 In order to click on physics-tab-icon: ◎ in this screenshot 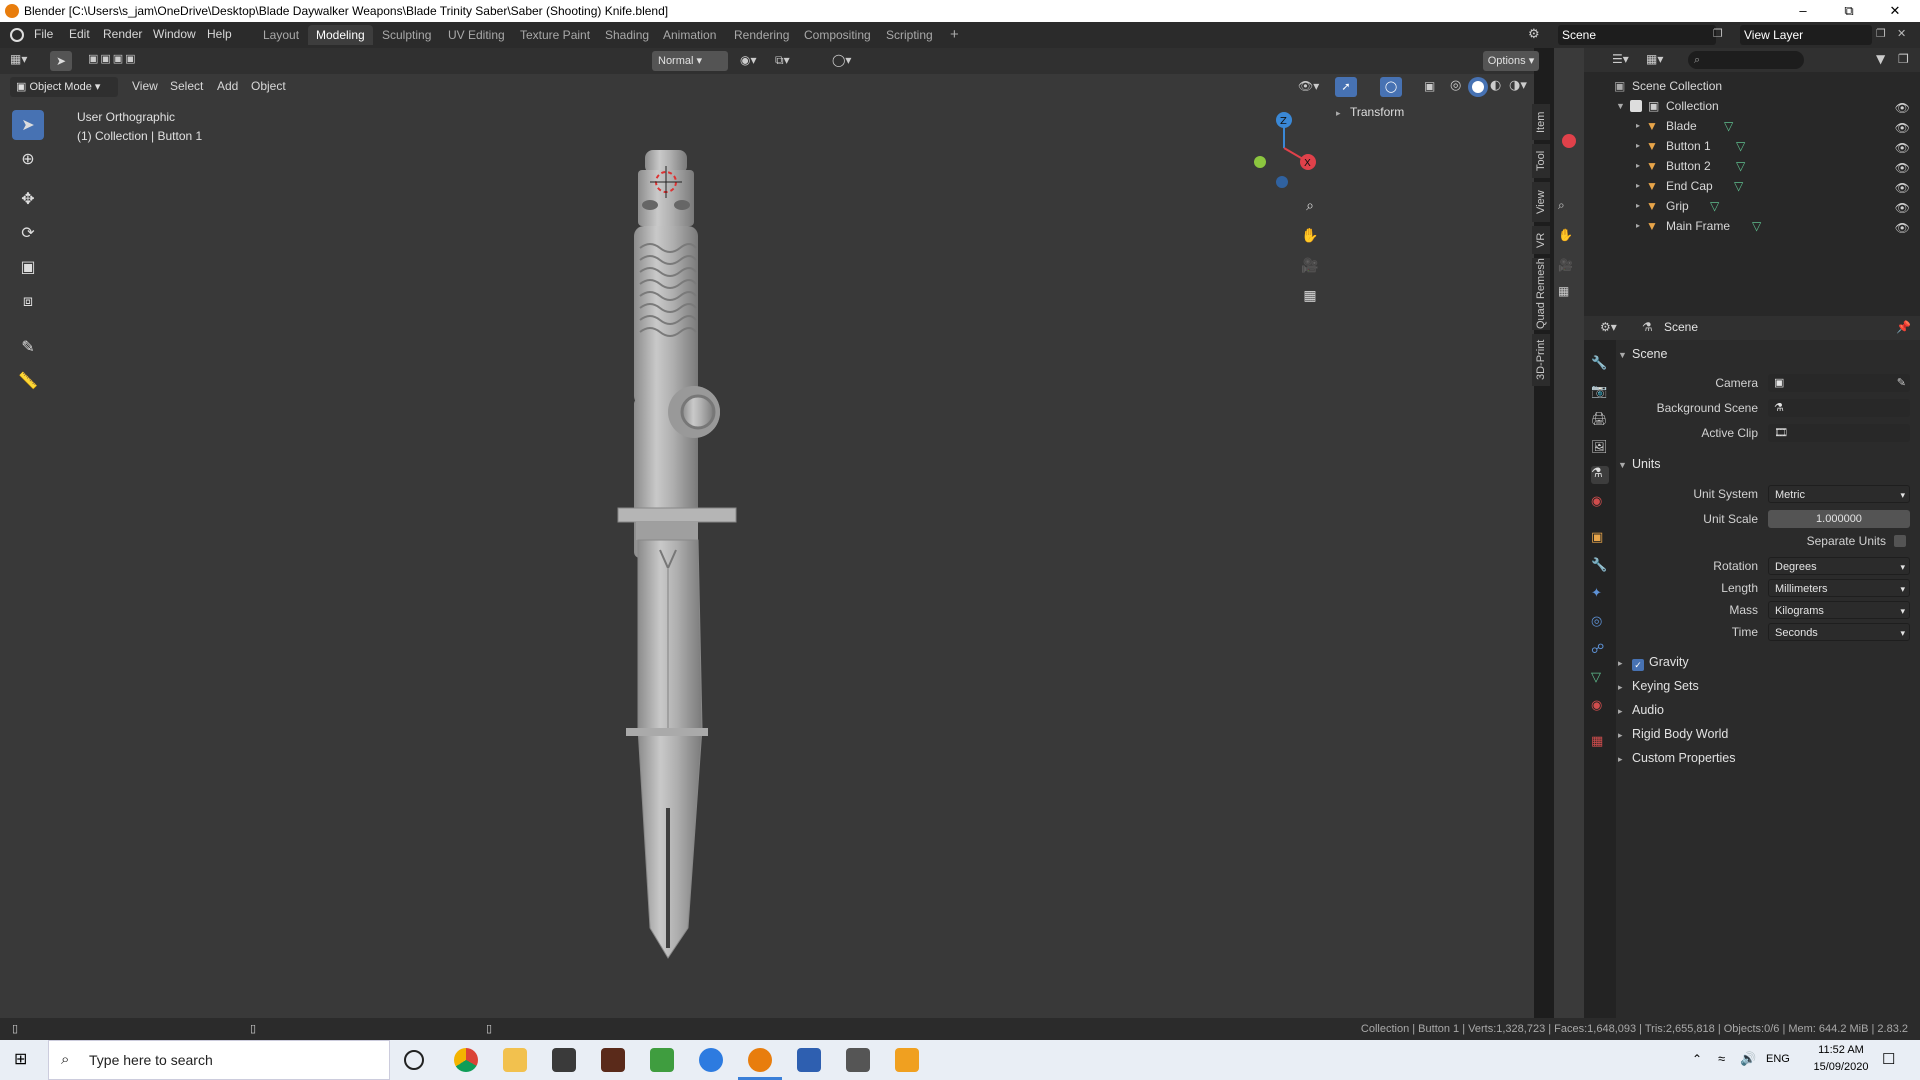, I will do `click(1600, 623)`.